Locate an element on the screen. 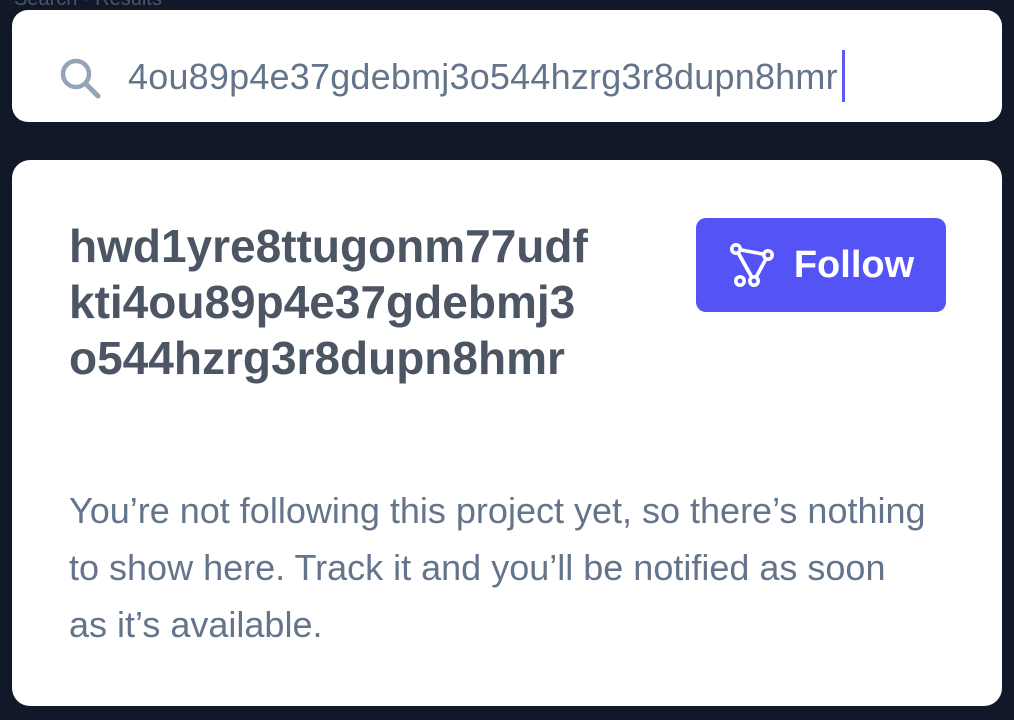 The image size is (1014, 720). follow-button: Follow is located at coordinates (821, 265).